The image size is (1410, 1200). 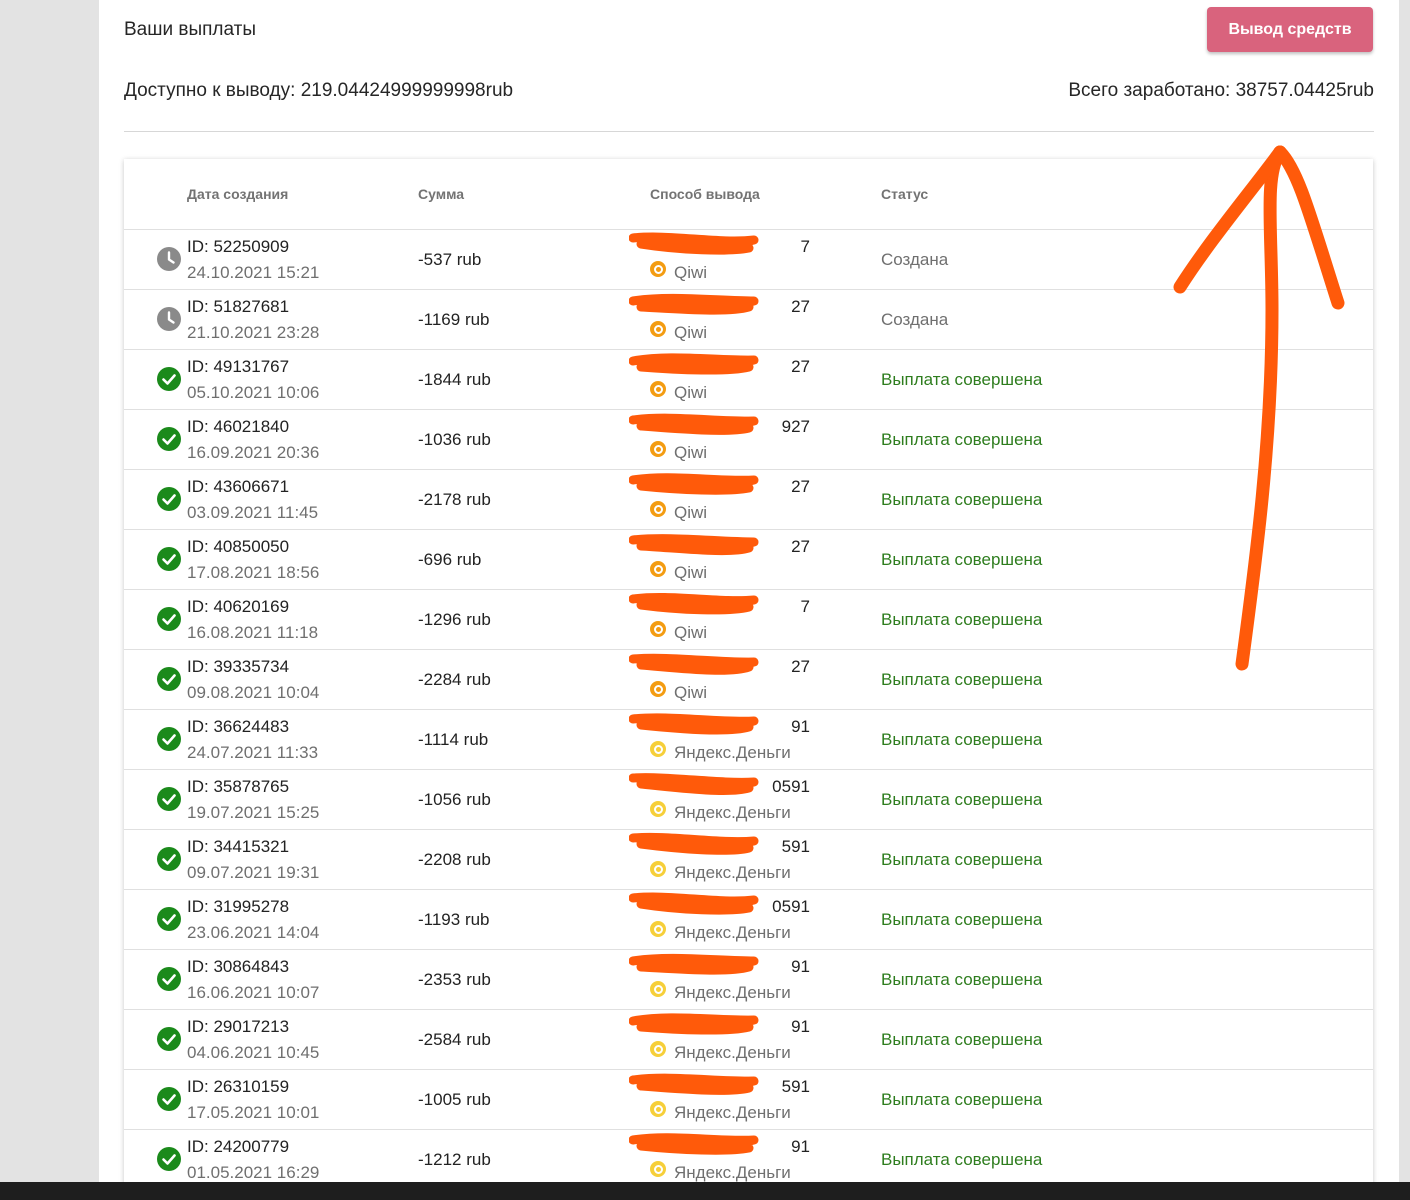 What do you see at coordinates (795, 426) in the screenshot?
I see `payout-account: 927` at bounding box center [795, 426].